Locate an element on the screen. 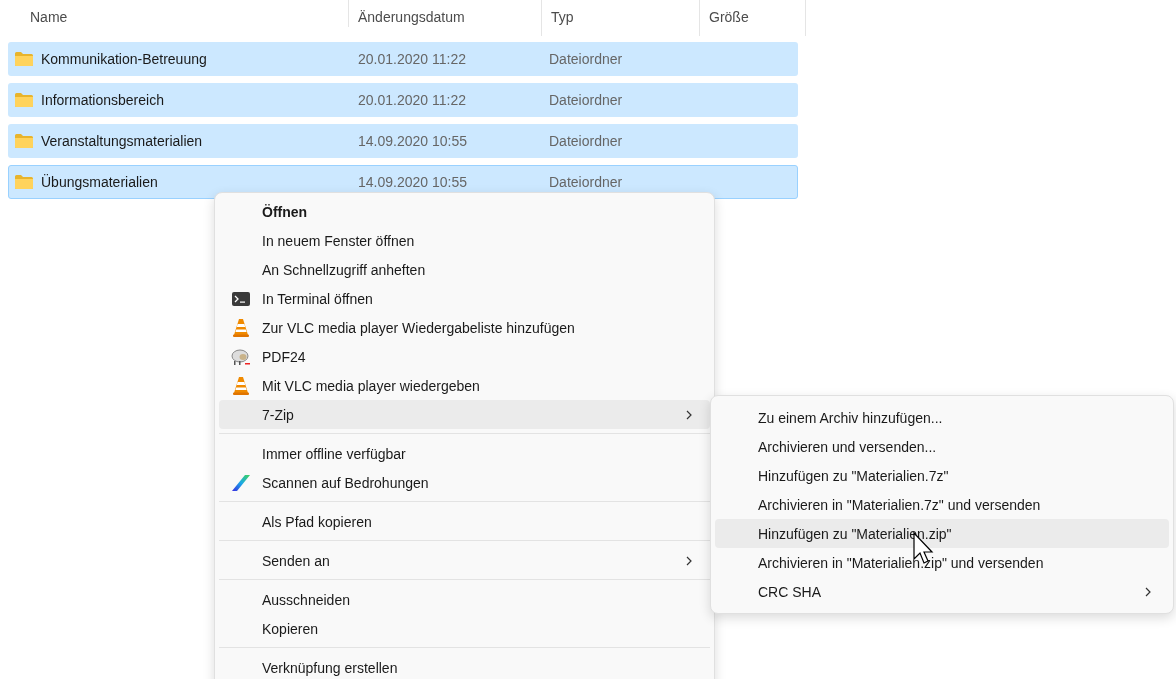 This screenshot has width=1176, height=679. column-header: Name is located at coordinates (174, 13).